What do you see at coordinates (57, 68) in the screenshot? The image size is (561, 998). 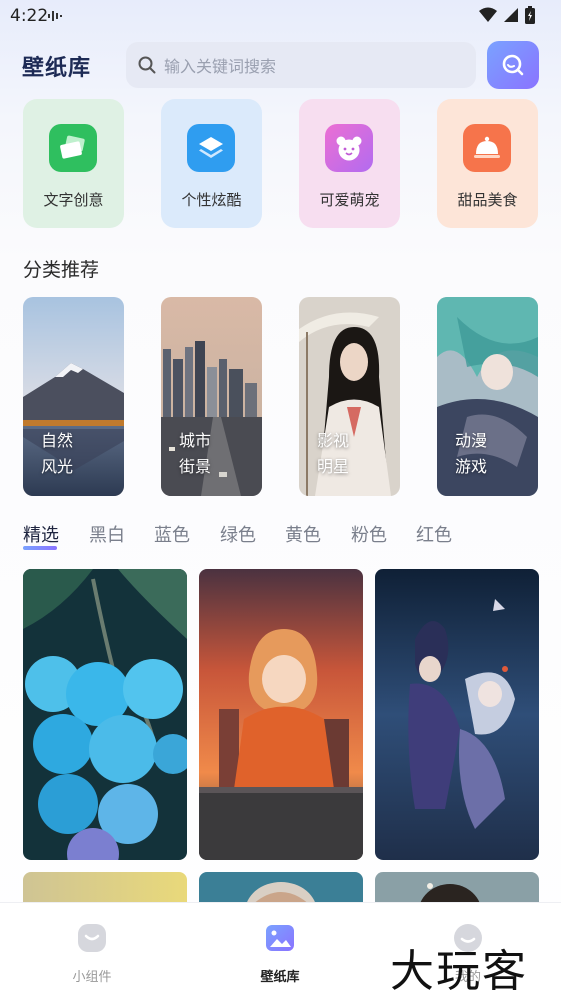 I see `app-logo: 壁纸库` at bounding box center [57, 68].